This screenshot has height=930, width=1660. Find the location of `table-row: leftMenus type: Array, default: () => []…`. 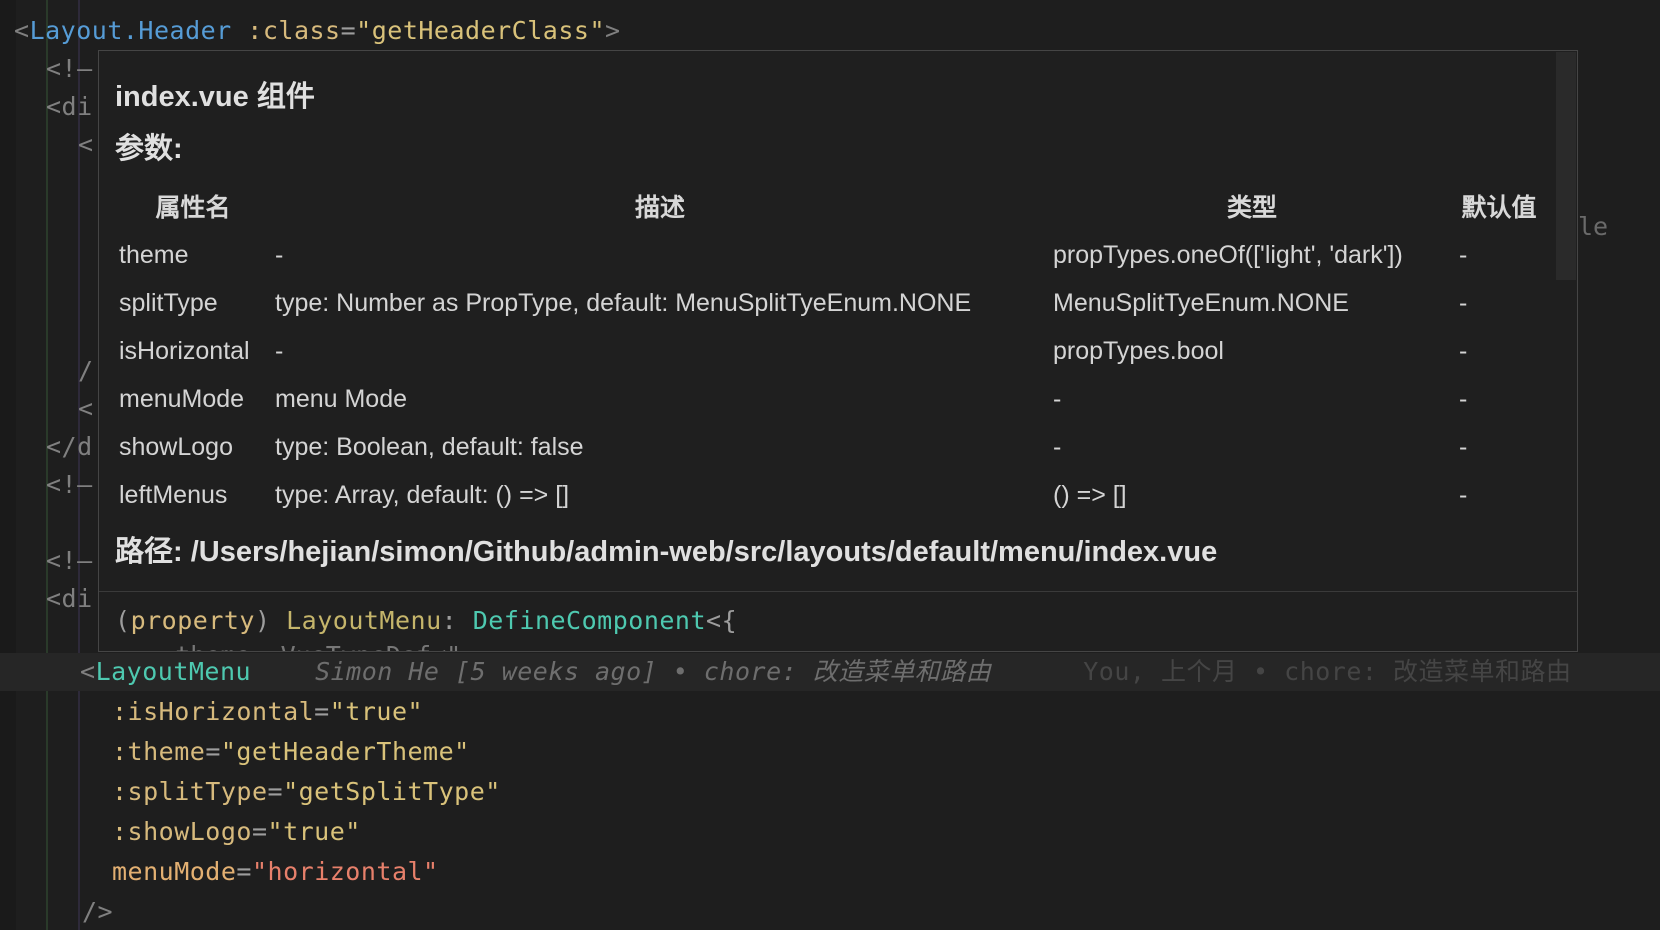

table-row: leftMenus type: Array, default: () => []… is located at coordinates (829, 495).